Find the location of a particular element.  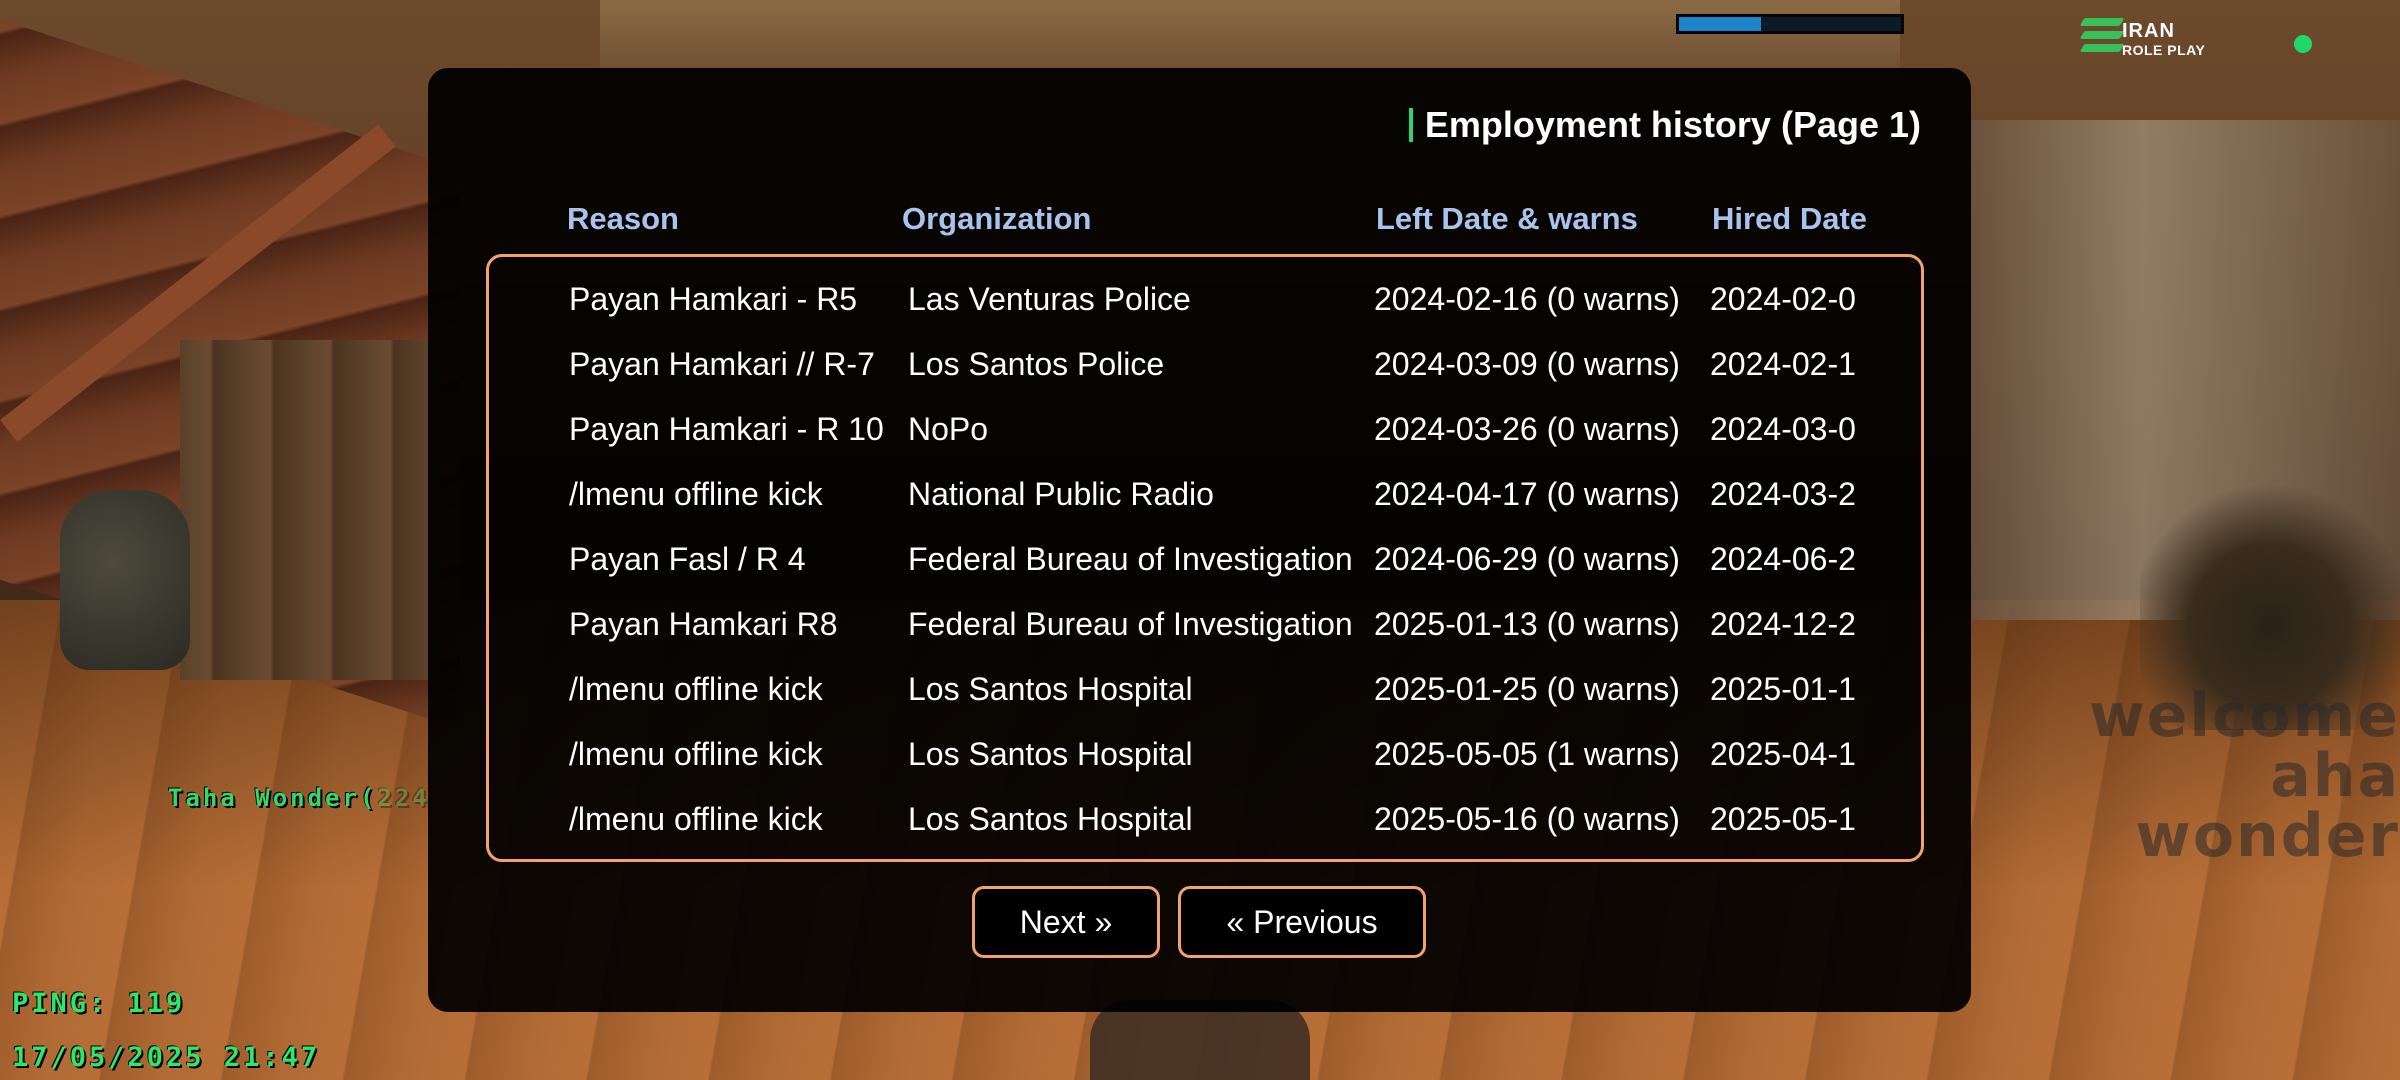

cell-reason: Payan Hamkari - R5 is located at coordinates (713, 299).